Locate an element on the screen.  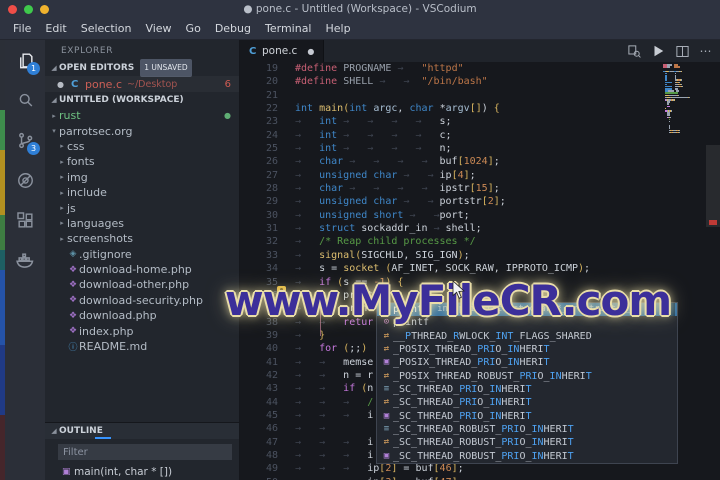
open-editor-pone-c: ● C pone.c ~/Desktop 6 is located at coordinates (142, 84).